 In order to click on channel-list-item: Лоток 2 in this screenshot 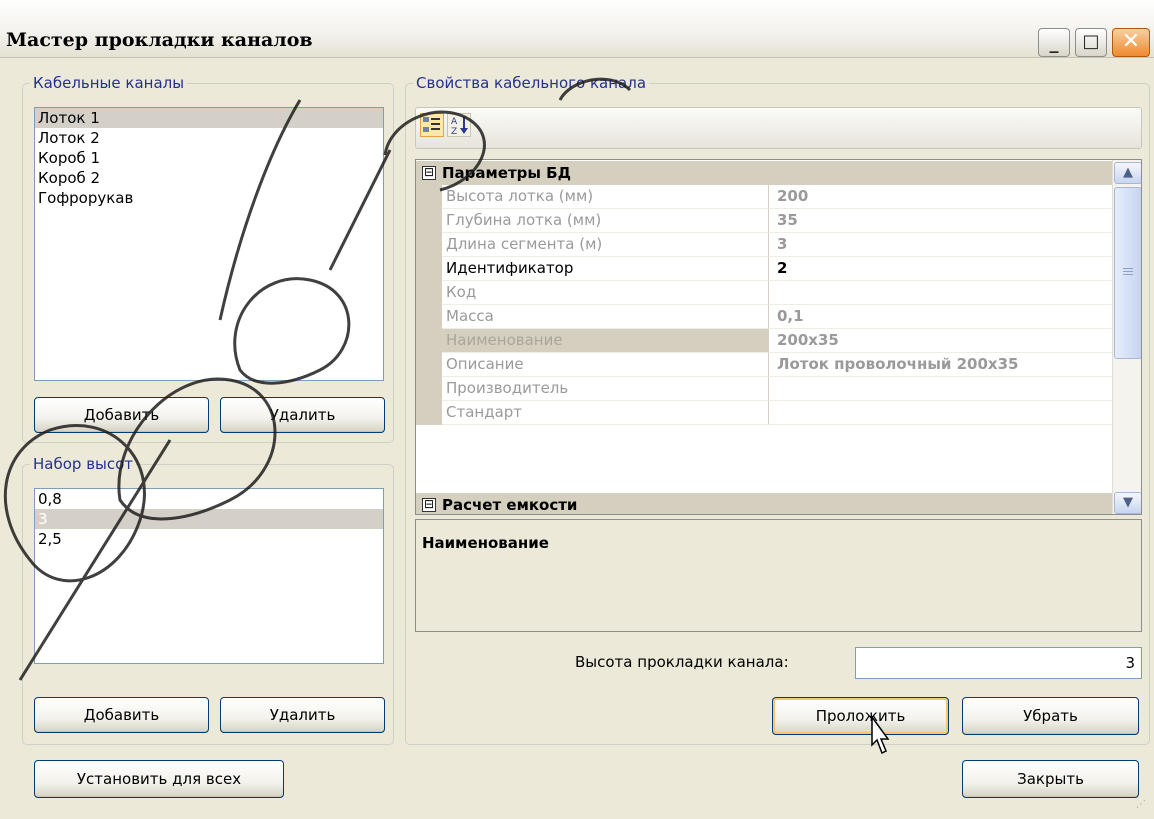, I will do `click(209, 138)`.